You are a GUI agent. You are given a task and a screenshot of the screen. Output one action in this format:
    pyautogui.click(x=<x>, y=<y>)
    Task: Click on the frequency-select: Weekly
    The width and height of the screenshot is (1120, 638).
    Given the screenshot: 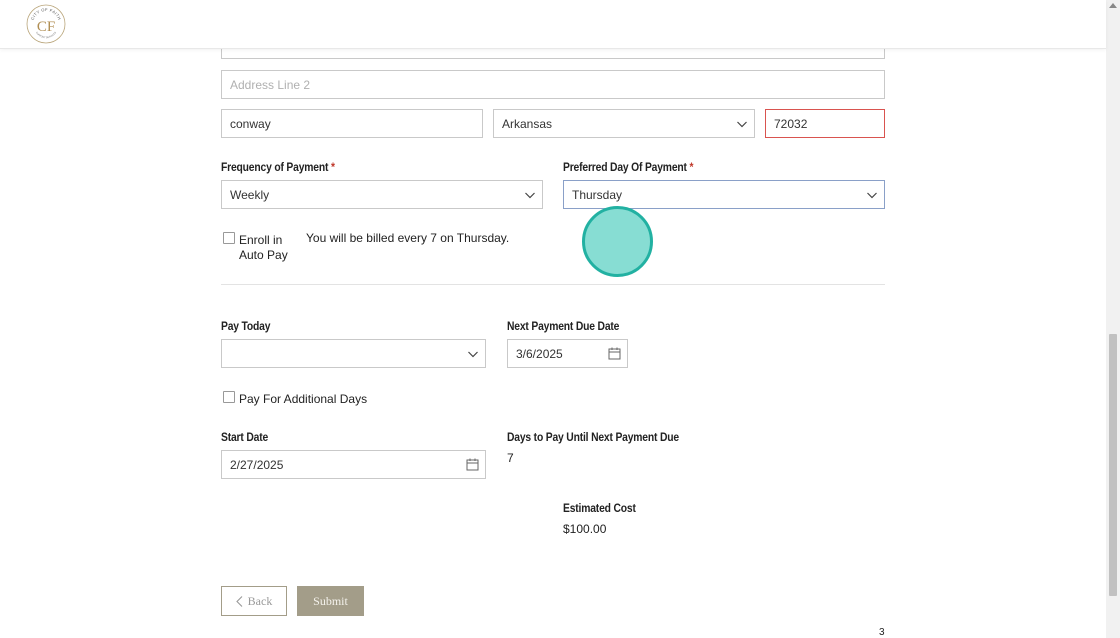 What is the action you would take?
    pyautogui.click(x=382, y=194)
    